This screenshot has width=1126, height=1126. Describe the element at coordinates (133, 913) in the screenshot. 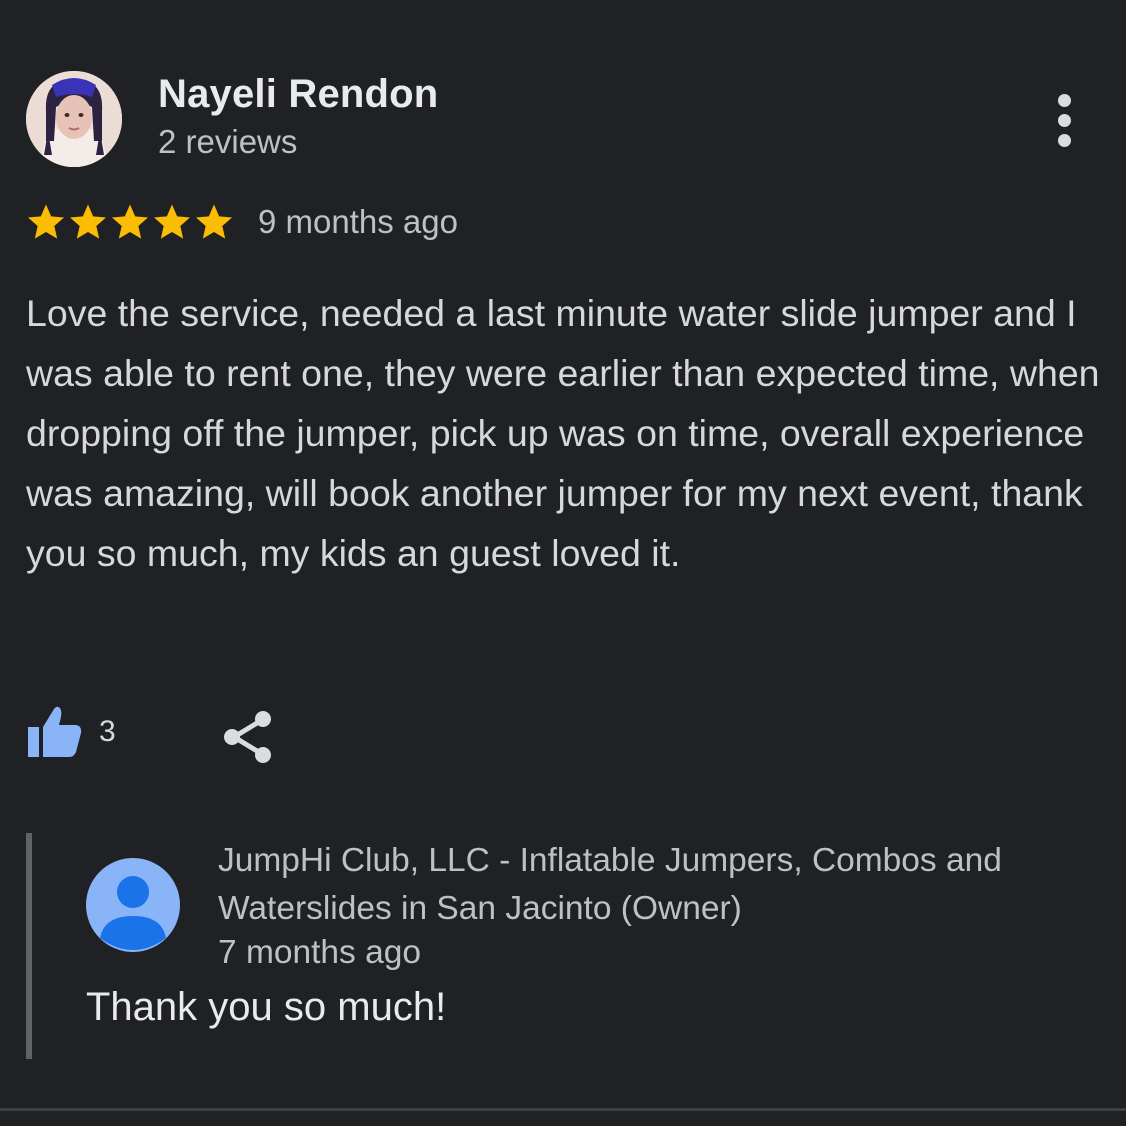

I see `person-icon` at that location.